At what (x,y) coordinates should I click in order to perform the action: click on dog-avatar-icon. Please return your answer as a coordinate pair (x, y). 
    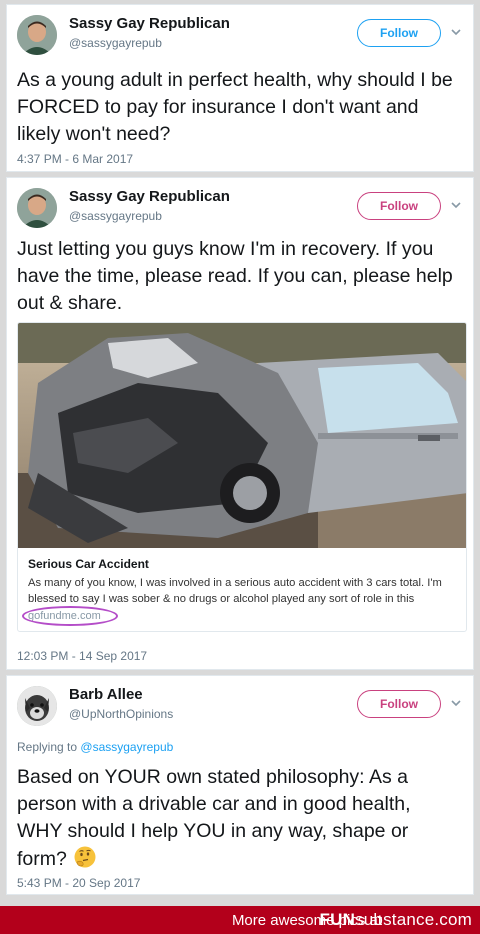
    Looking at the image, I should click on (37, 706).